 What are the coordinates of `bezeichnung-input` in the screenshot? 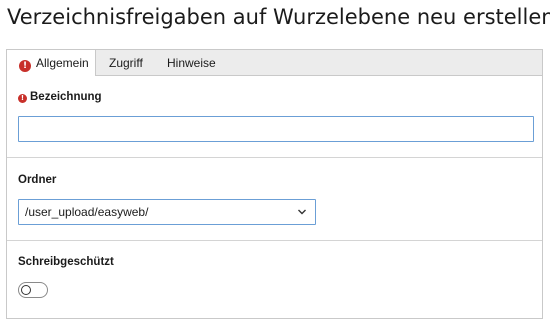 It's located at (276, 129).